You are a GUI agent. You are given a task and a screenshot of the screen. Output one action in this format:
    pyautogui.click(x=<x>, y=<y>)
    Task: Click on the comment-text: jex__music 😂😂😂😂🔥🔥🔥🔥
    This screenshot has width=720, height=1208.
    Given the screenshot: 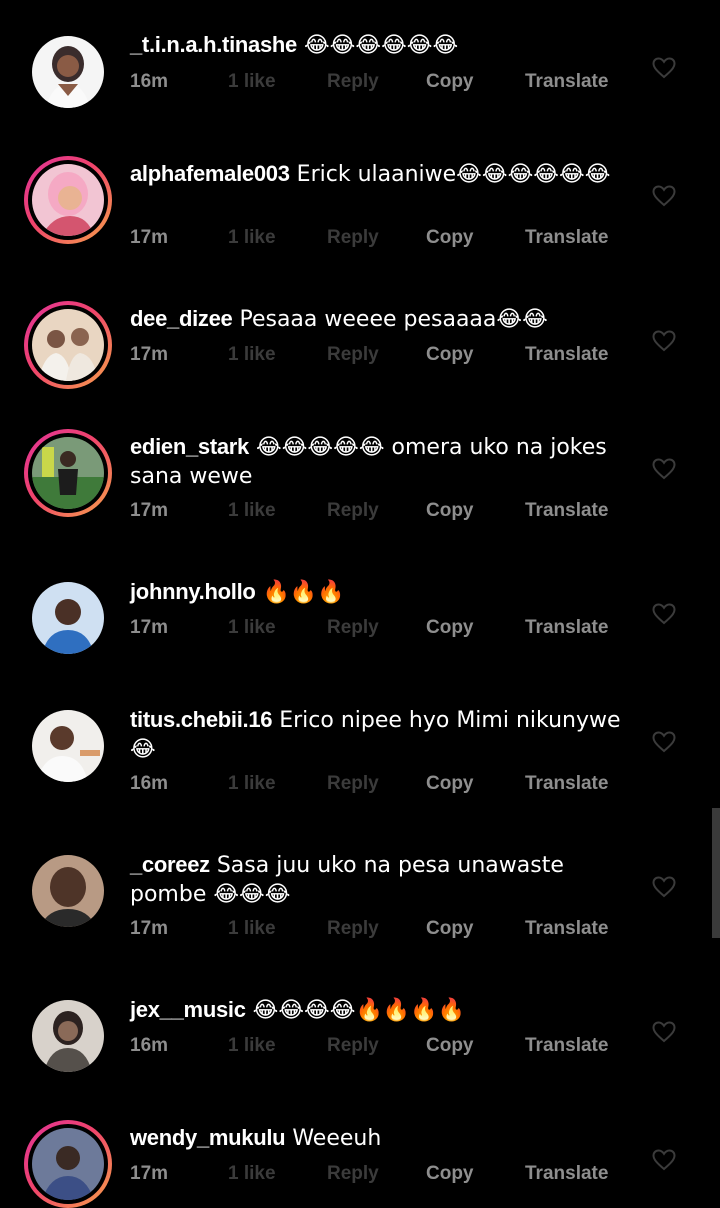 What is the action you would take?
    pyautogui.click(x=380, y=1010)
    